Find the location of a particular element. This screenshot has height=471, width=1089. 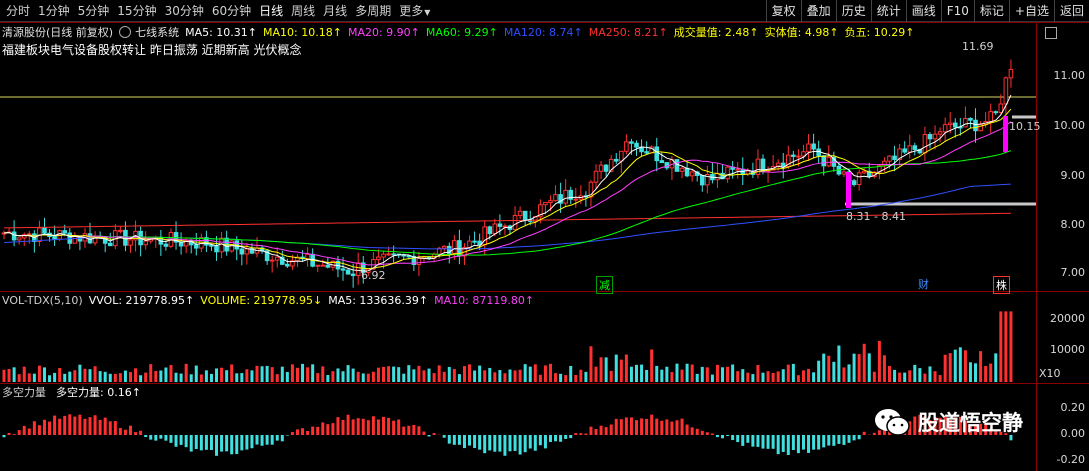

tab-more: 更多▼ is located at coordinates (414, 11).